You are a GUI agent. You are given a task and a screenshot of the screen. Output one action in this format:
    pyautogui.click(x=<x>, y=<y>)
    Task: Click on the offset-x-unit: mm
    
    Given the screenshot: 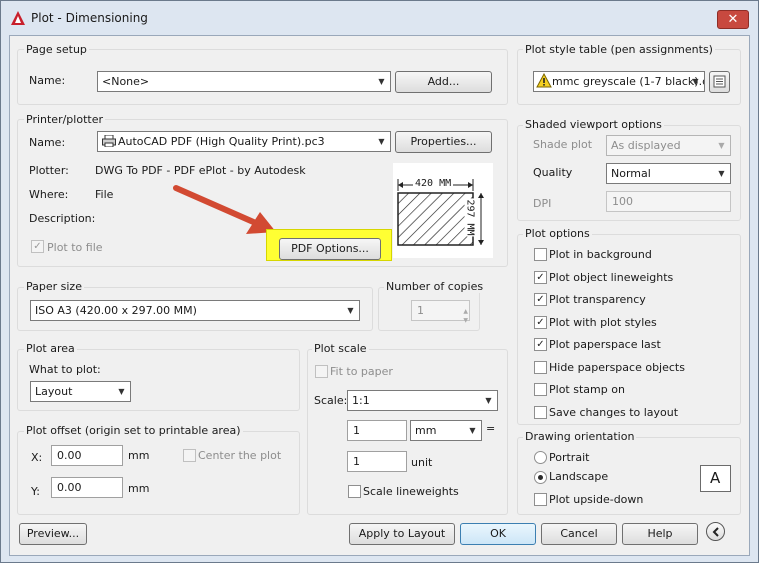 What is the action you would take?
    pyautogui.click(x=139, y=455)
    